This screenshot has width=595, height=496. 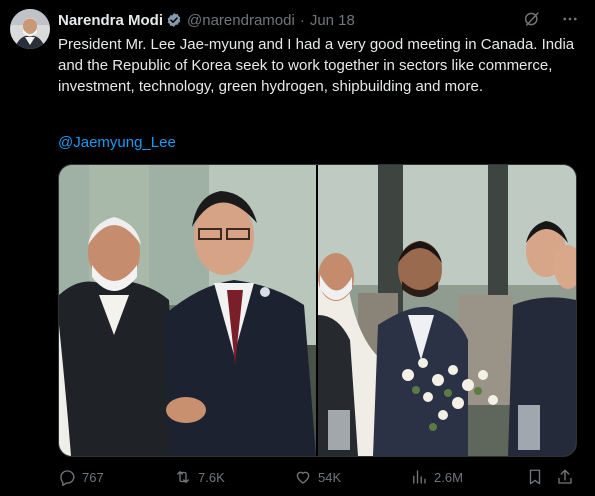 What do you see at coordinates (551, 19) in the screenshot?
I see `top-actions` at bounding box center [551, 19].